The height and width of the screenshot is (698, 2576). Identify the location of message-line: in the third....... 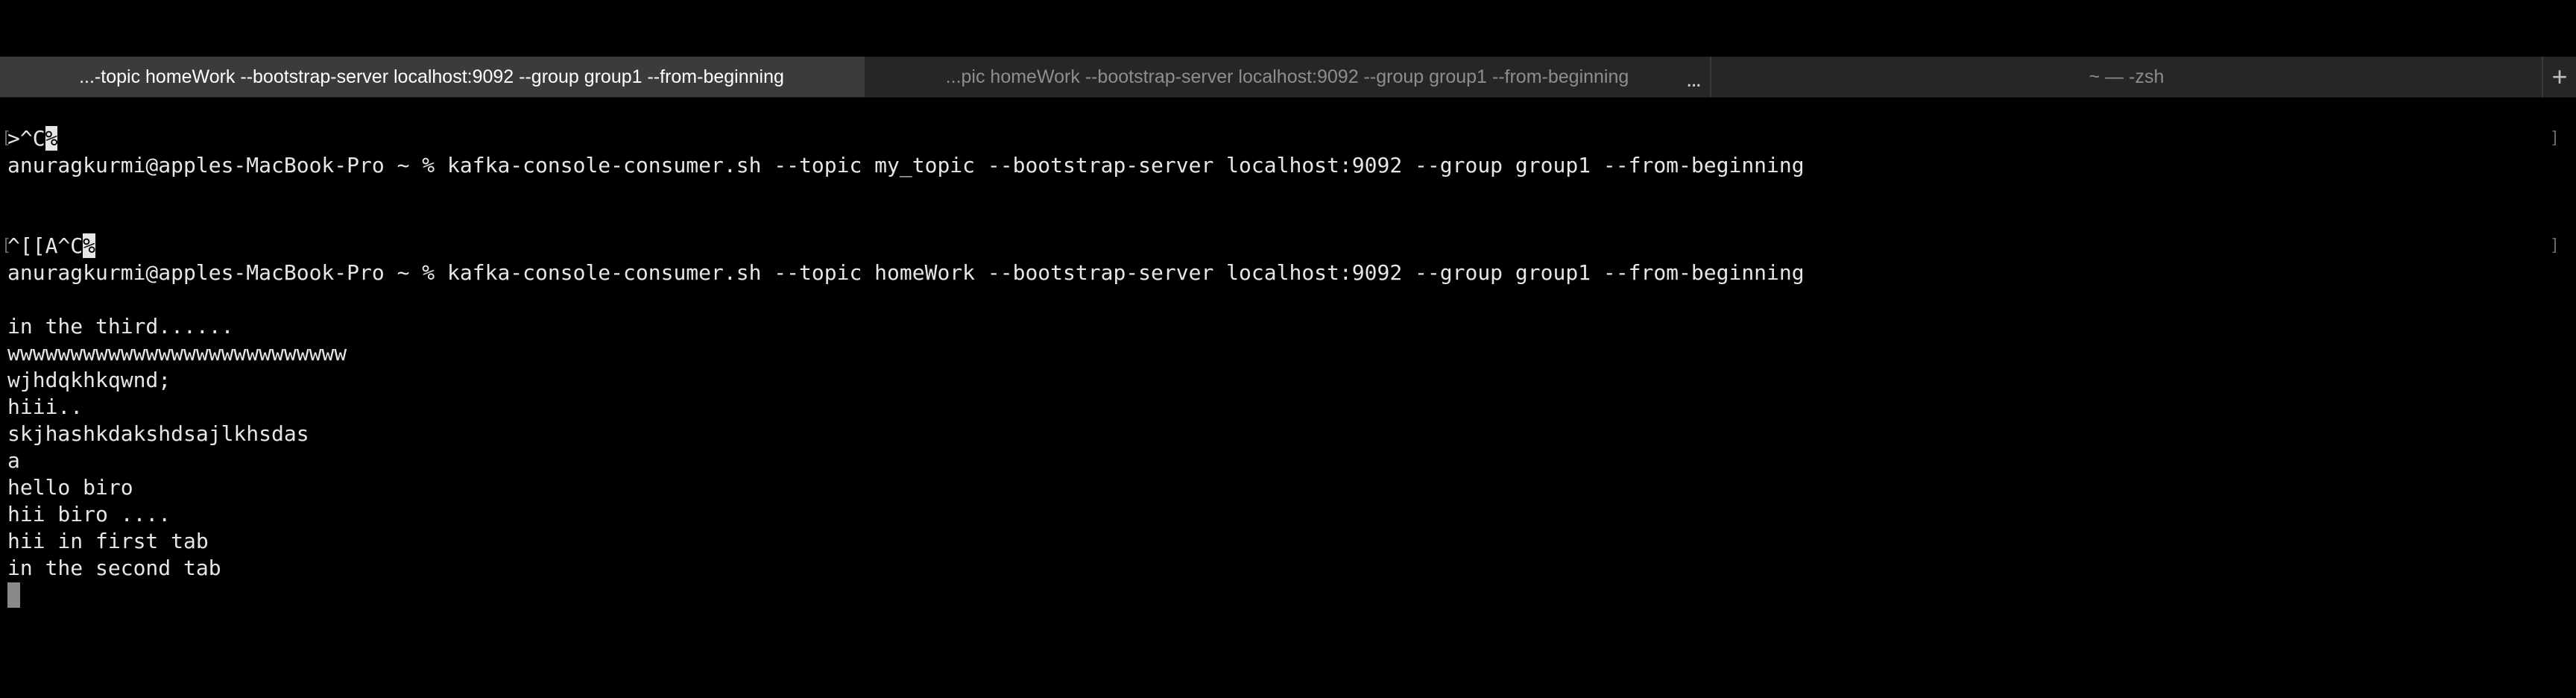
(121, 326).